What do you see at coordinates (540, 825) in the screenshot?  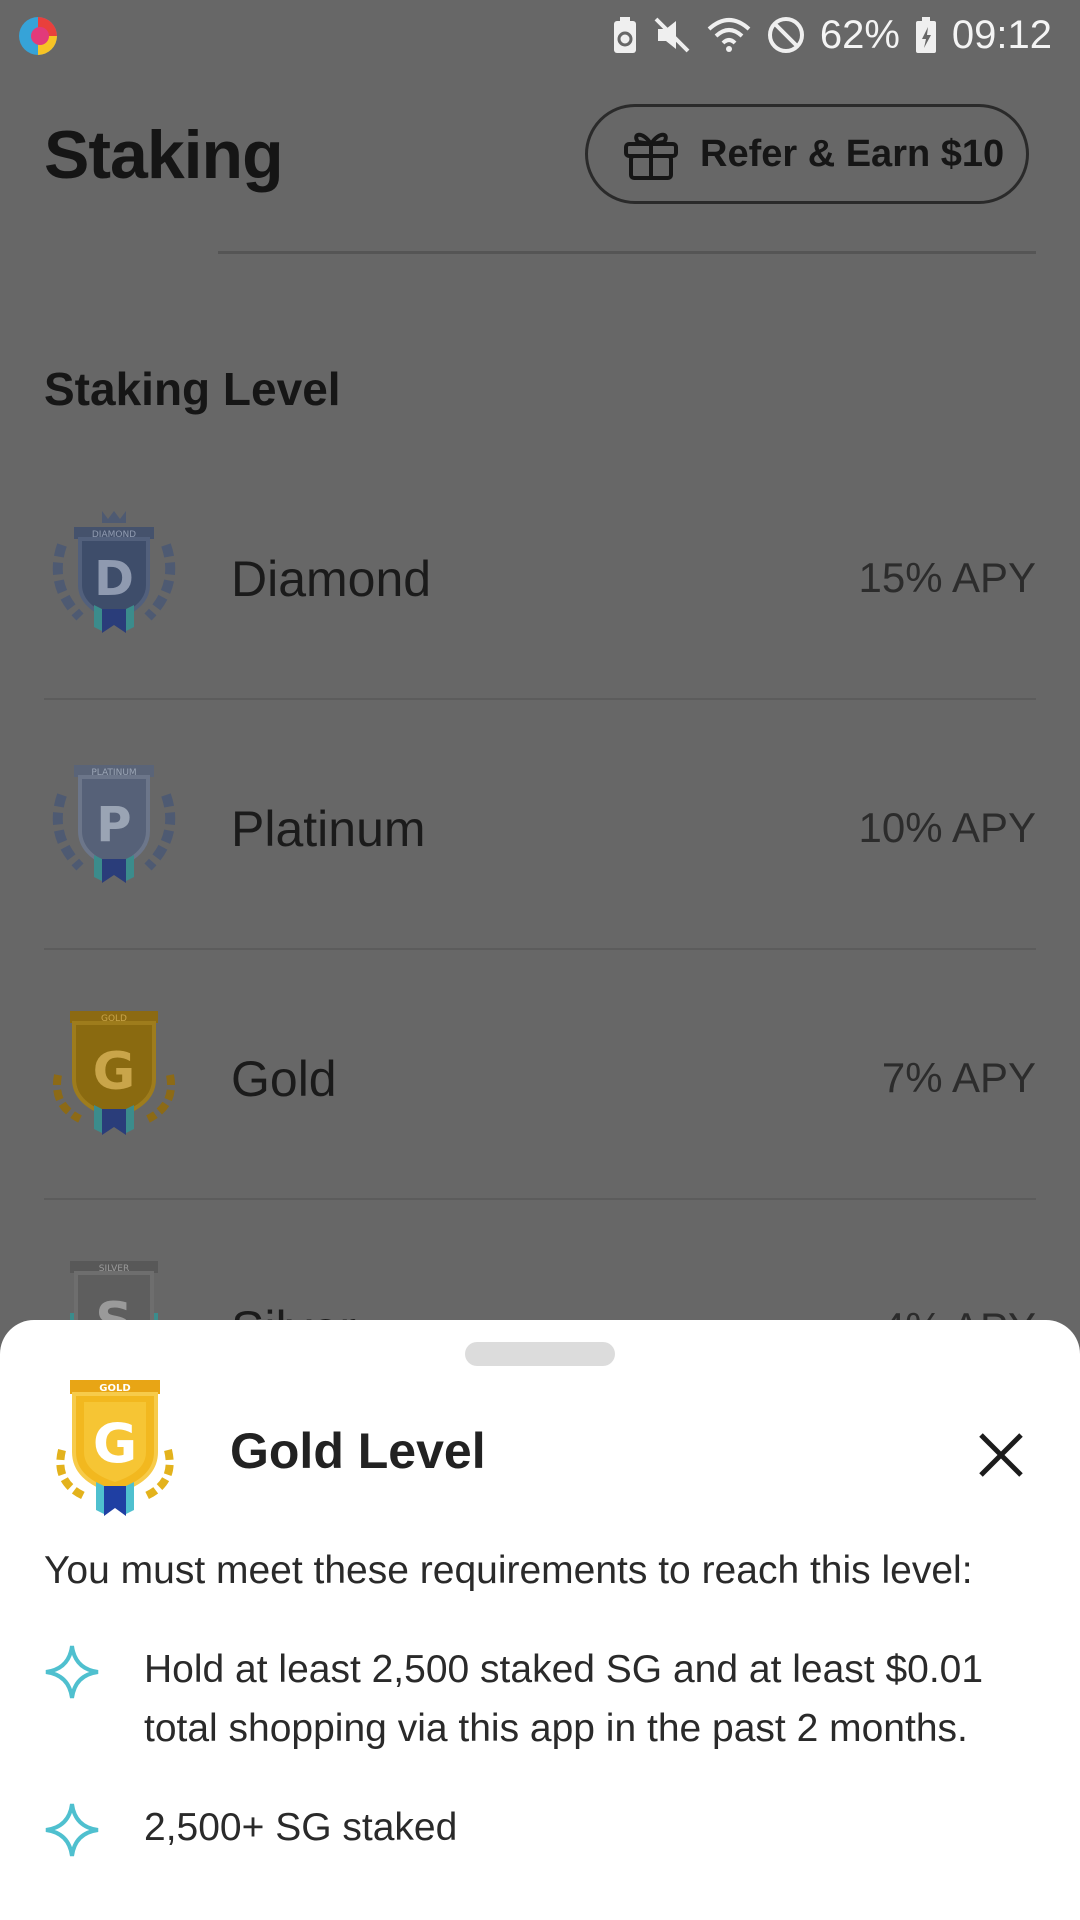 I see `level-row-platinum: PLATINUM P Platinum 10% APY` at bounding box center [540, 825].